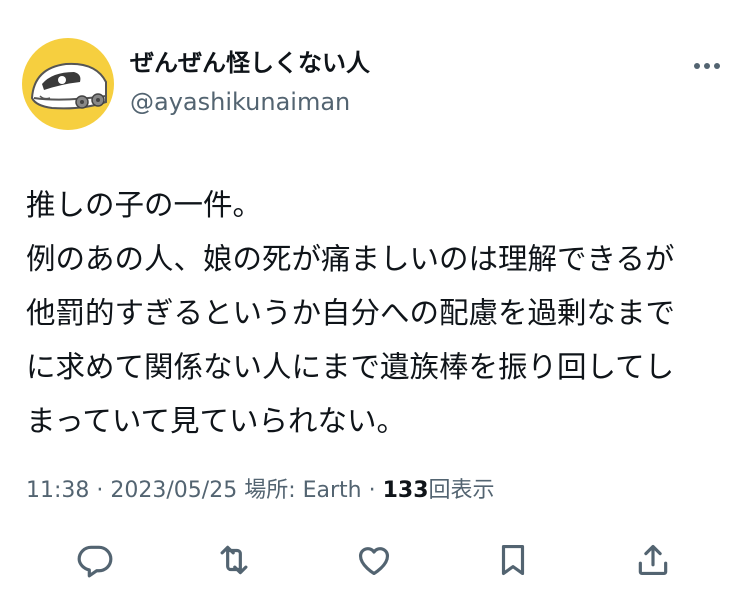 The height and width of the screenshot is (595, 750). I want to click on views-count: 133, so click(406, 490).